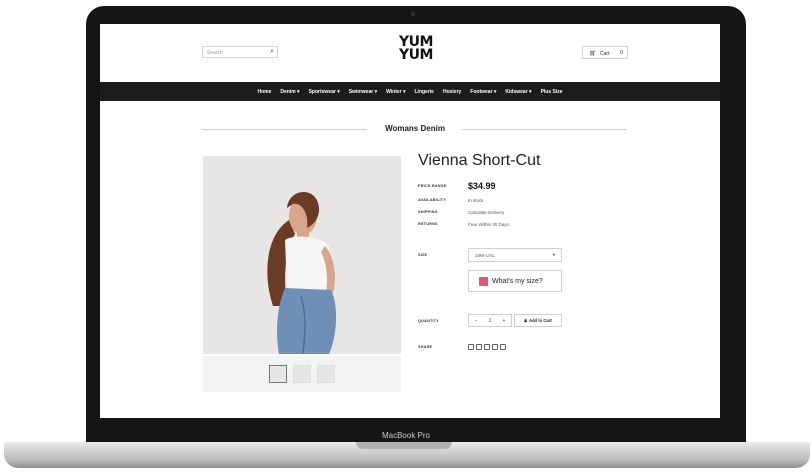  I want to click on availability-label: AVAILABILITY, so click(432, 200).